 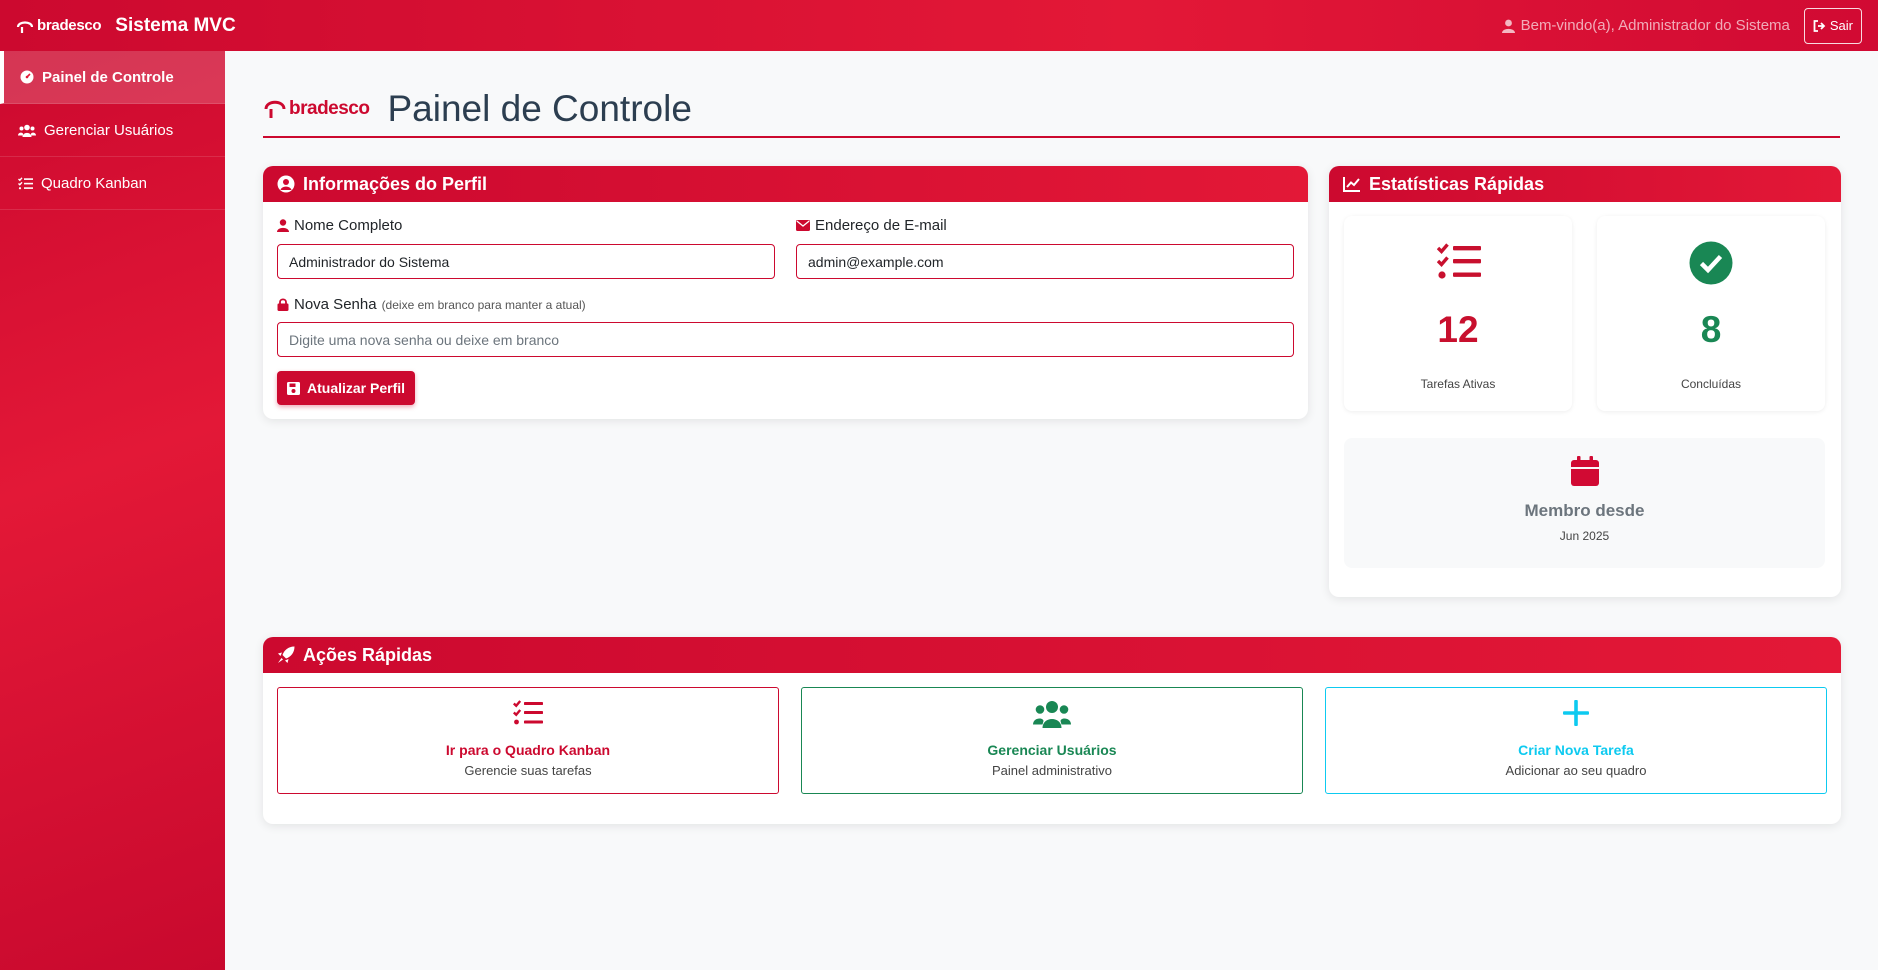 What do you see at coordinates (368, 654) in the screenshot?
I see `quick-actions-title: Ações Rápidas` at bounding box center [368, 654].